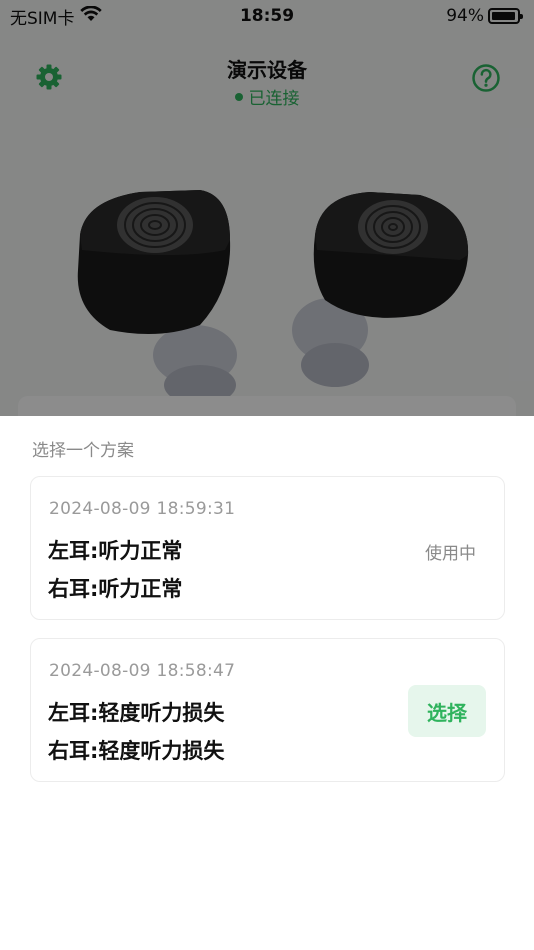 The width and height of the screenshot is (534, 950). Describe the element at coordinates (142, 671) in the screenshot. I see `plan-date: 2024-08-09 18:58:47` at that location.